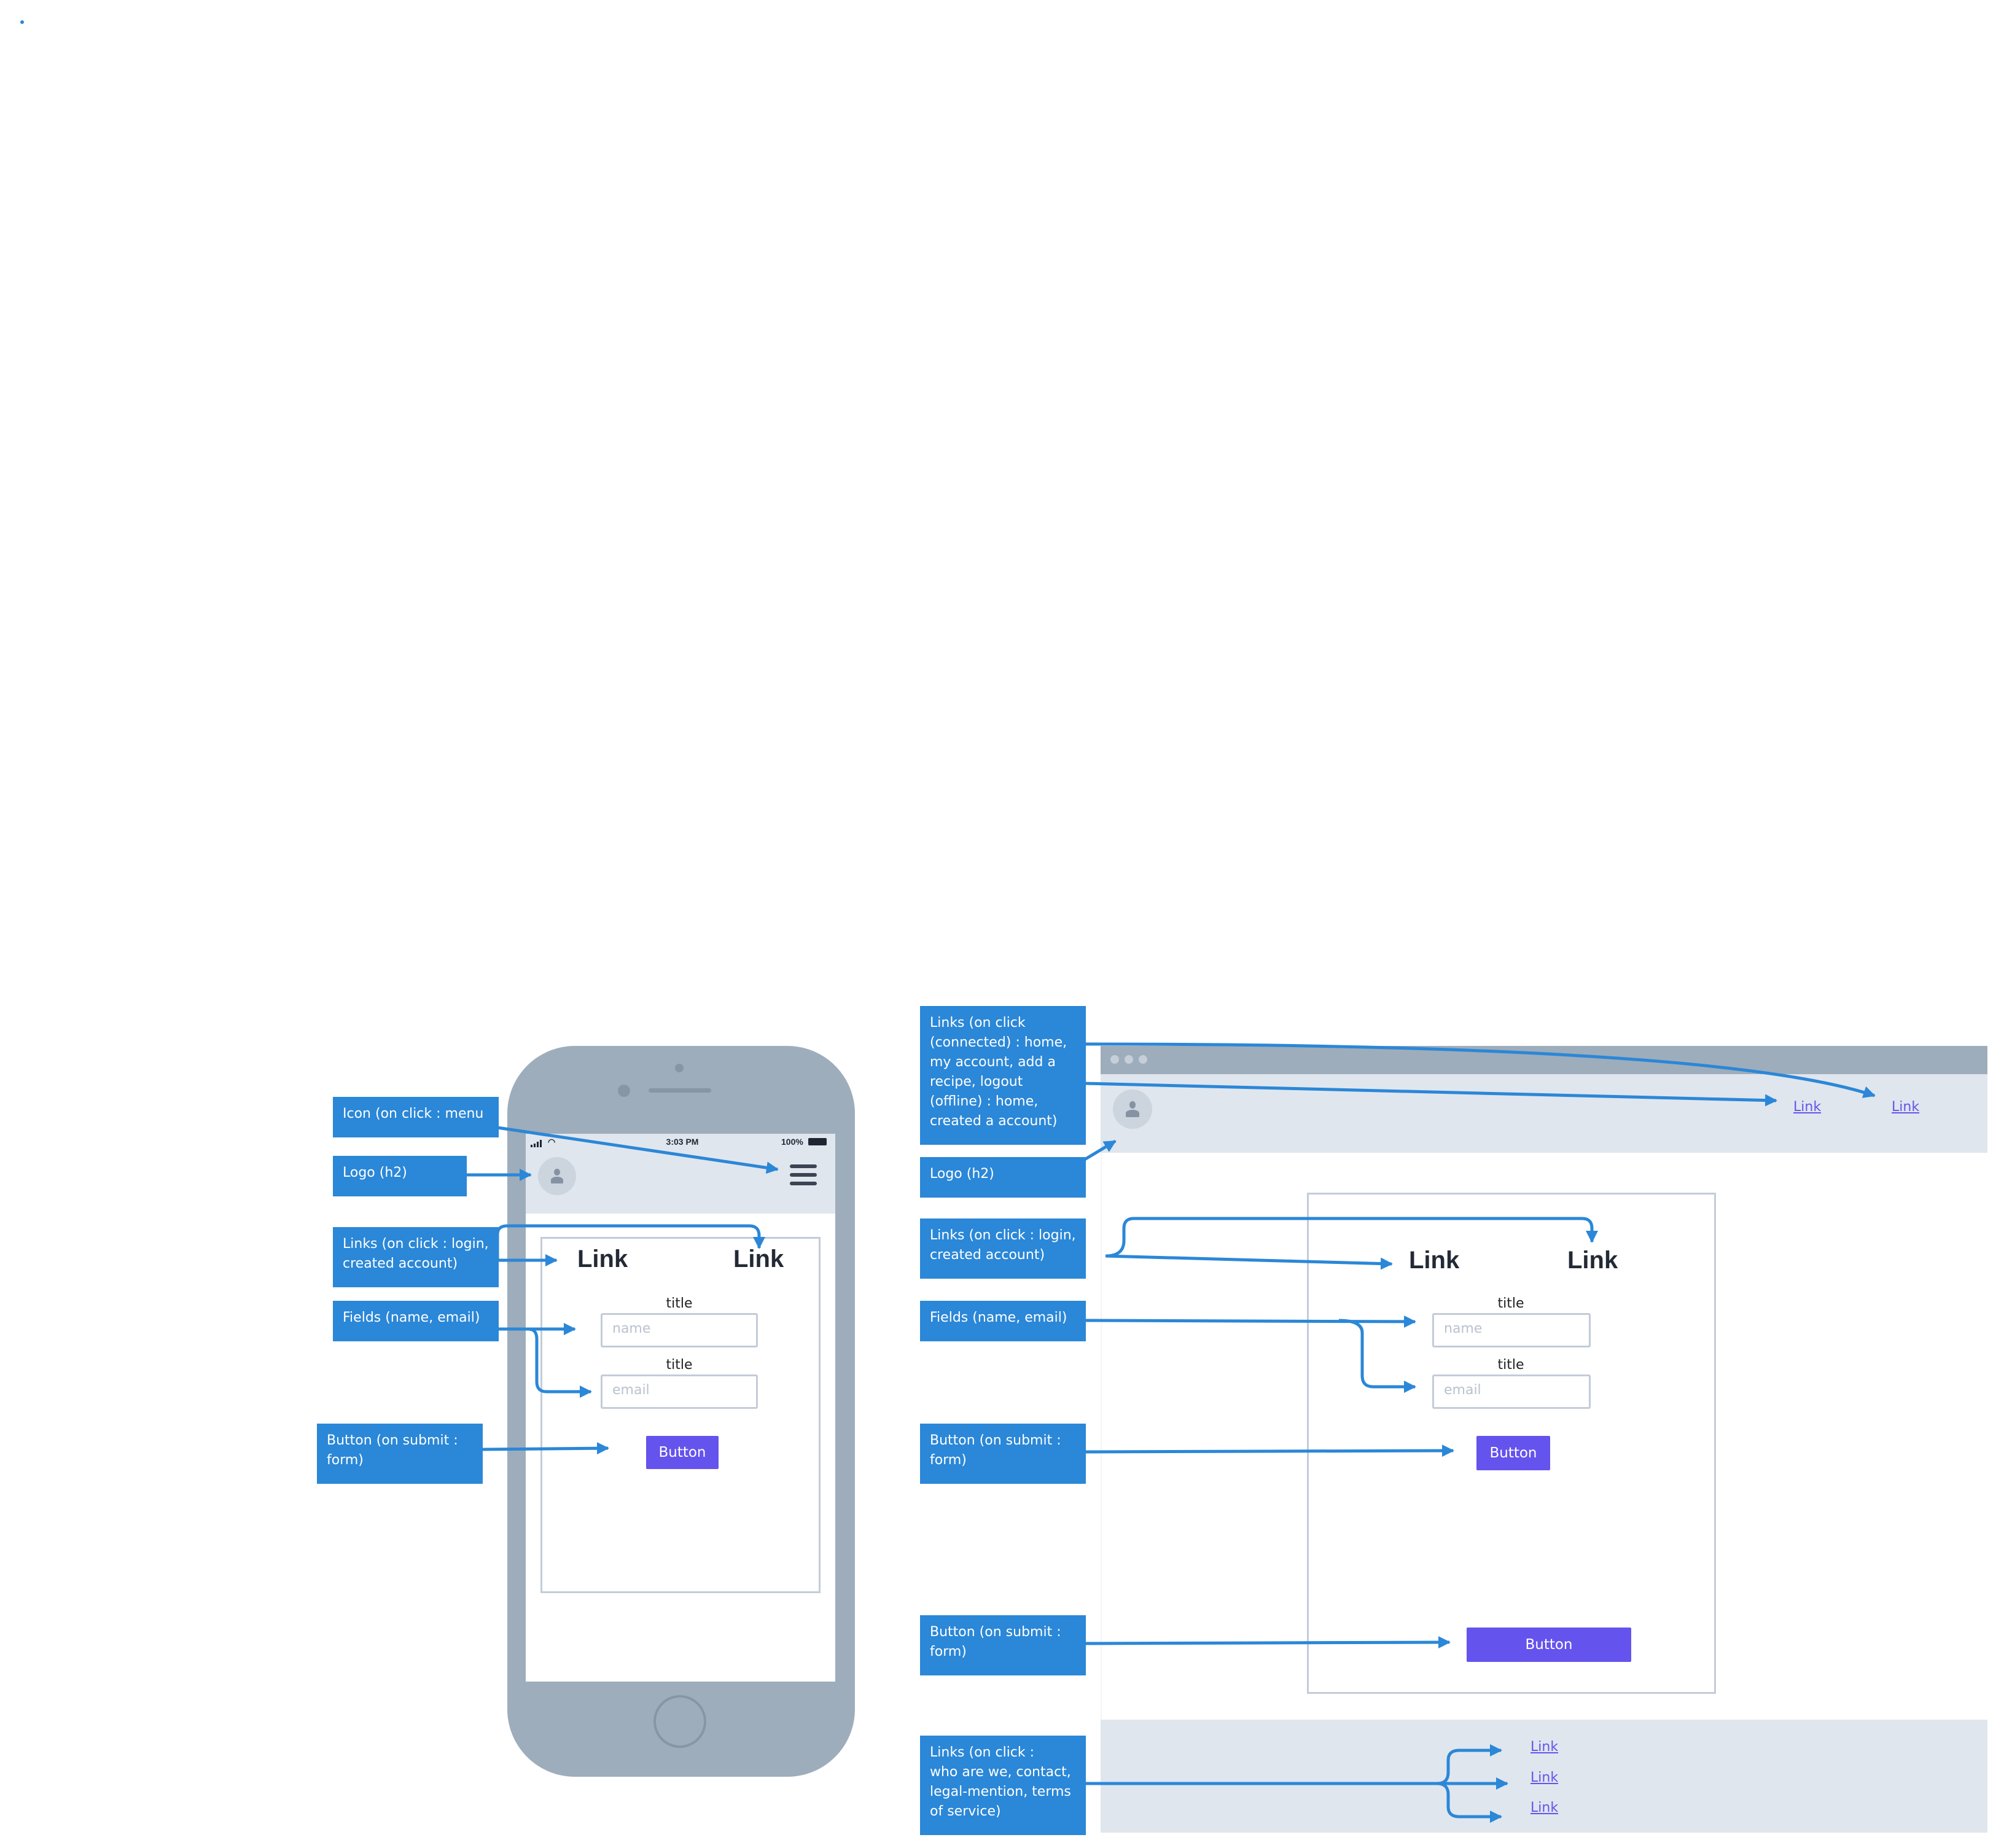 This screenshot has width=2012, height=1848. What do you see at coordinates (1003, 1321) in the screenshot?
I see `note-desktop-fields: Fields (name, email)` at bounding box center [1003, 1321].